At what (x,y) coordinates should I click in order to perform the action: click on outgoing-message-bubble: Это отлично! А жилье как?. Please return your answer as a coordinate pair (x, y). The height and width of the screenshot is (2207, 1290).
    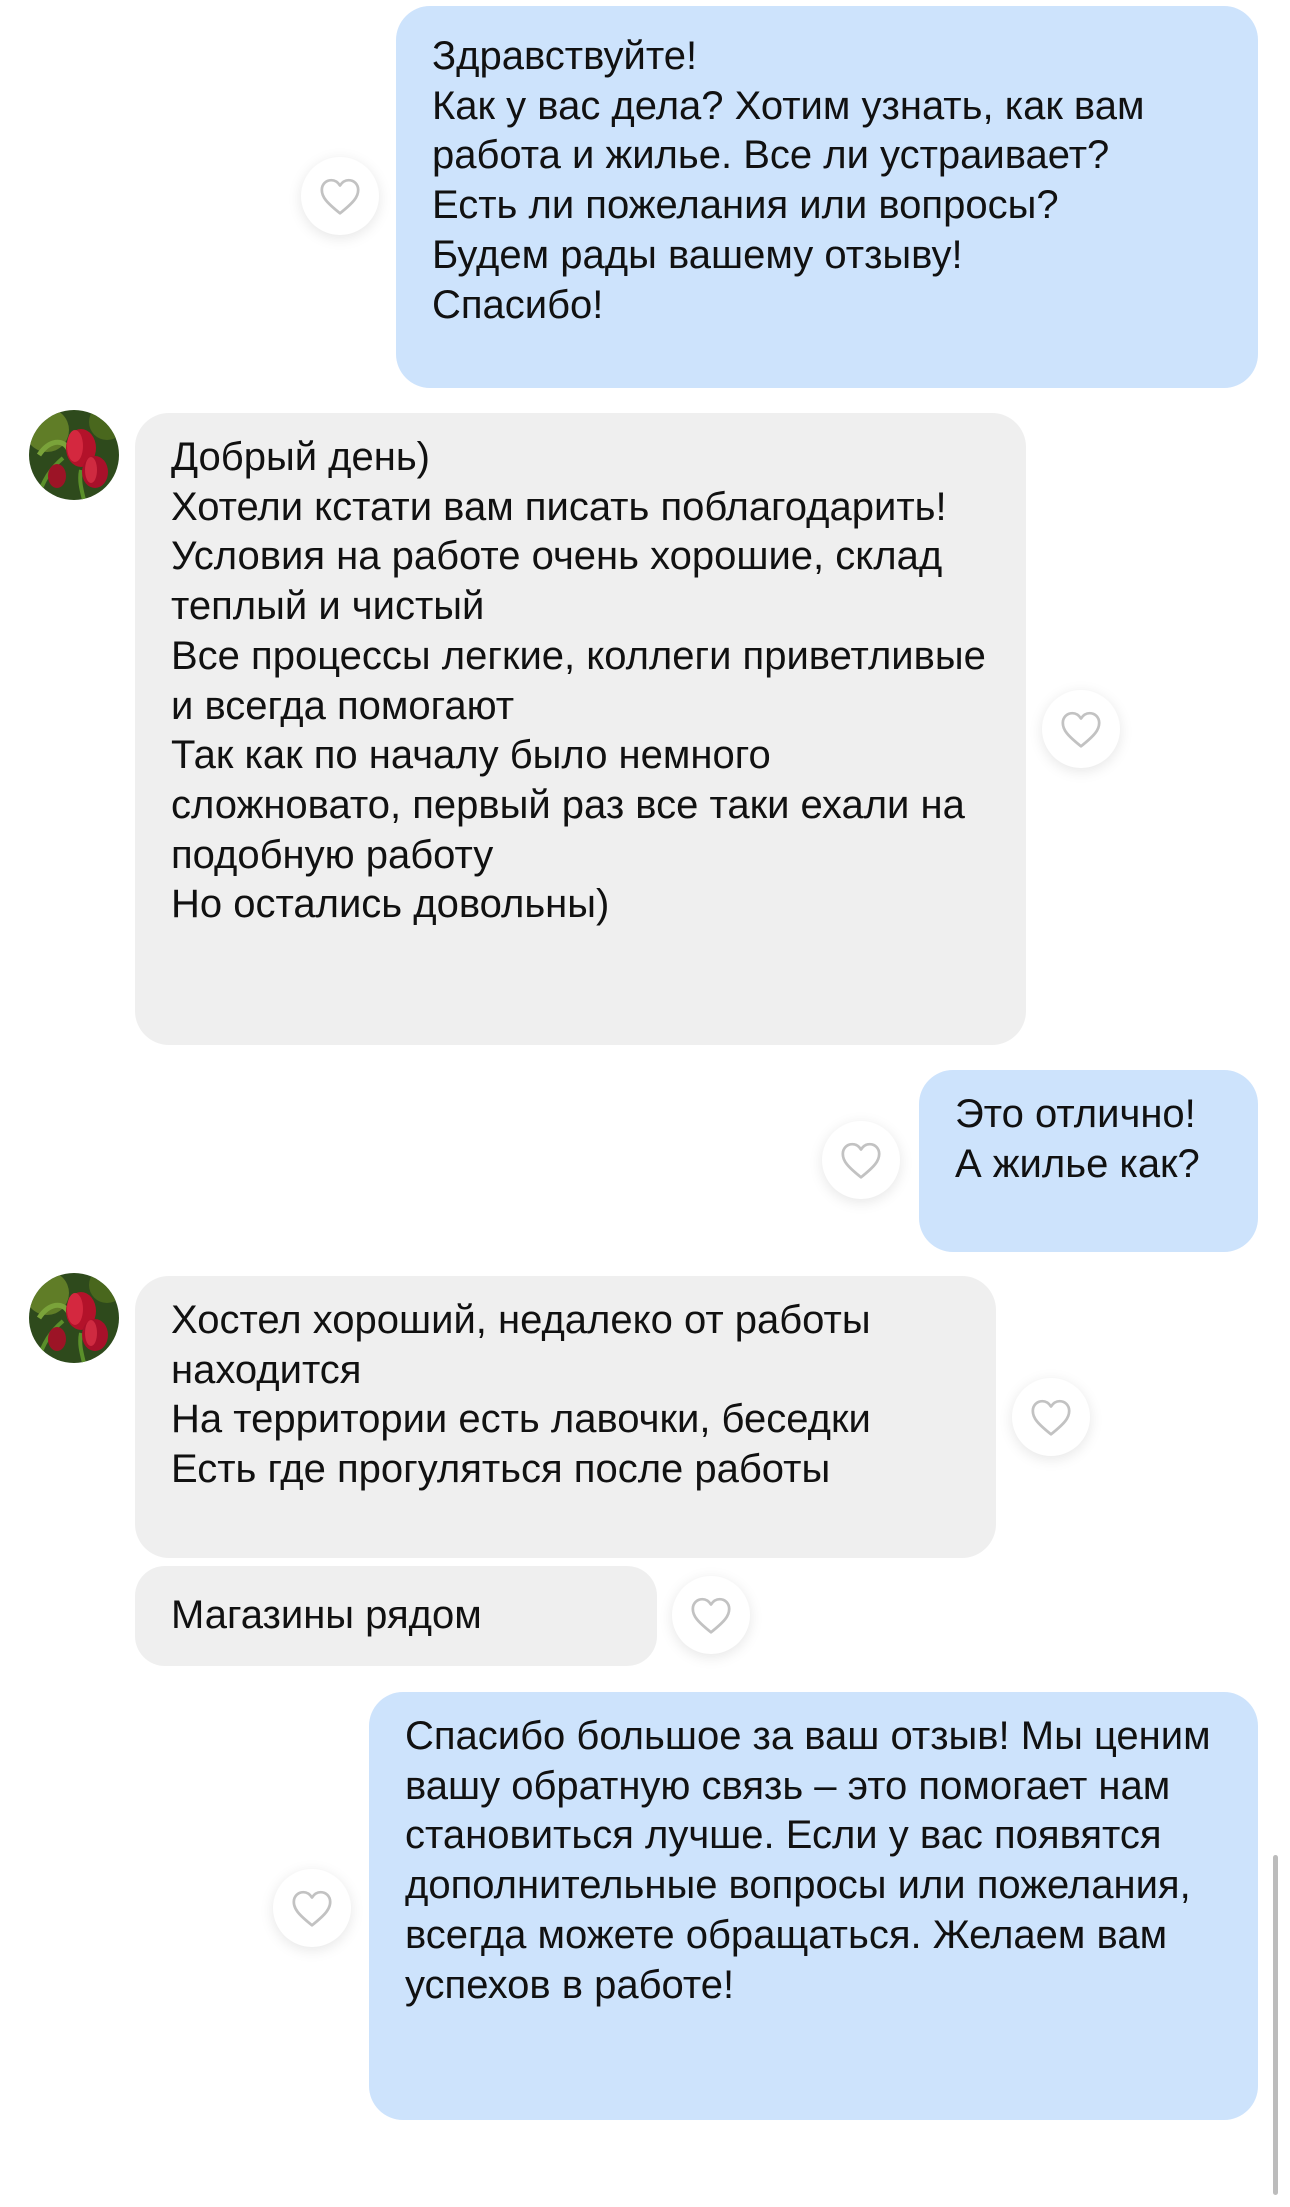
    Looking at the image, I should click on (1088, 1161).